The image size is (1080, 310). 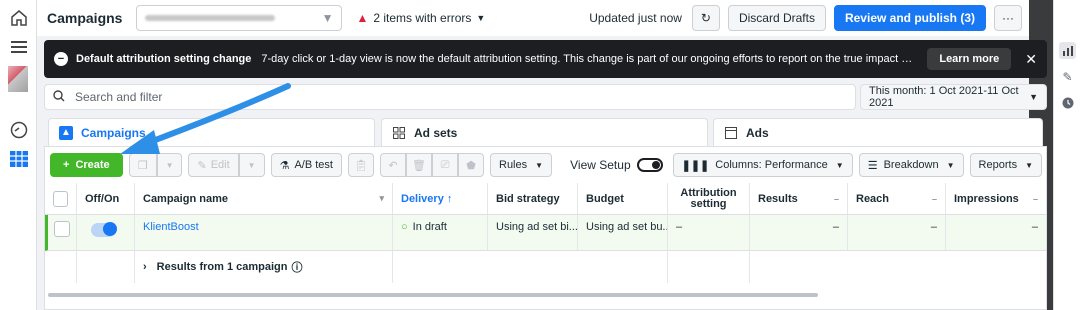 What do you see at coordinates (799, 198) in the screenshot?
I see `header-results: Results –` at bounding box center [799, 198].